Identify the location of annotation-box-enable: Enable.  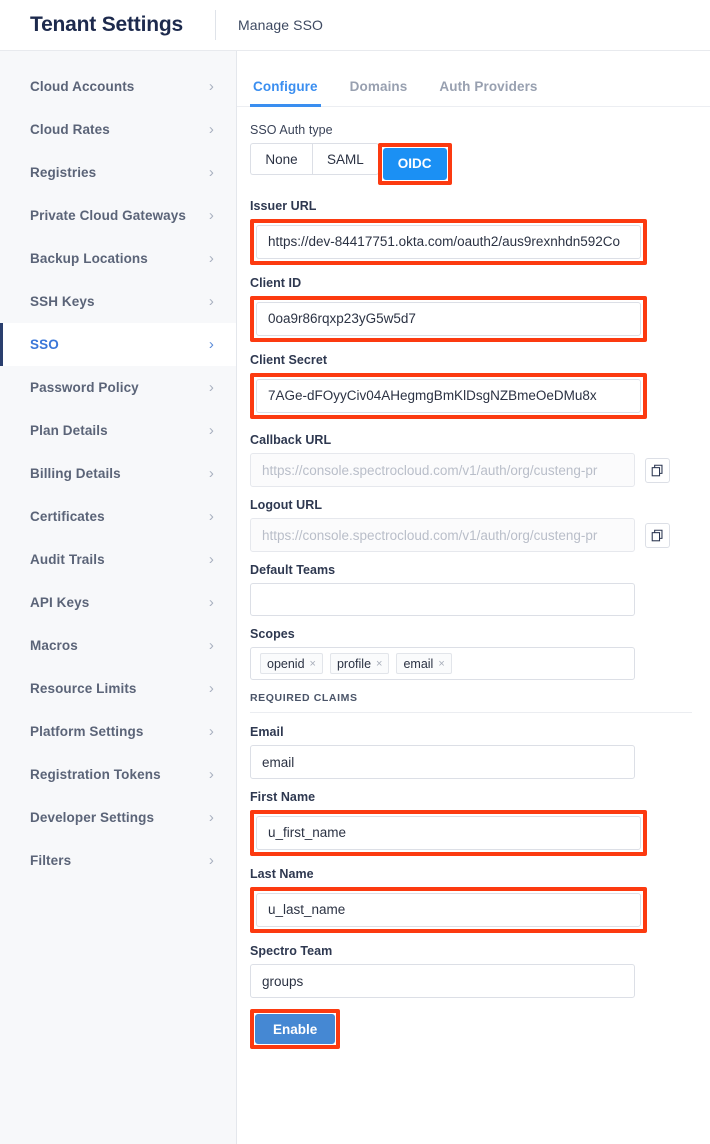
(295, 1029).